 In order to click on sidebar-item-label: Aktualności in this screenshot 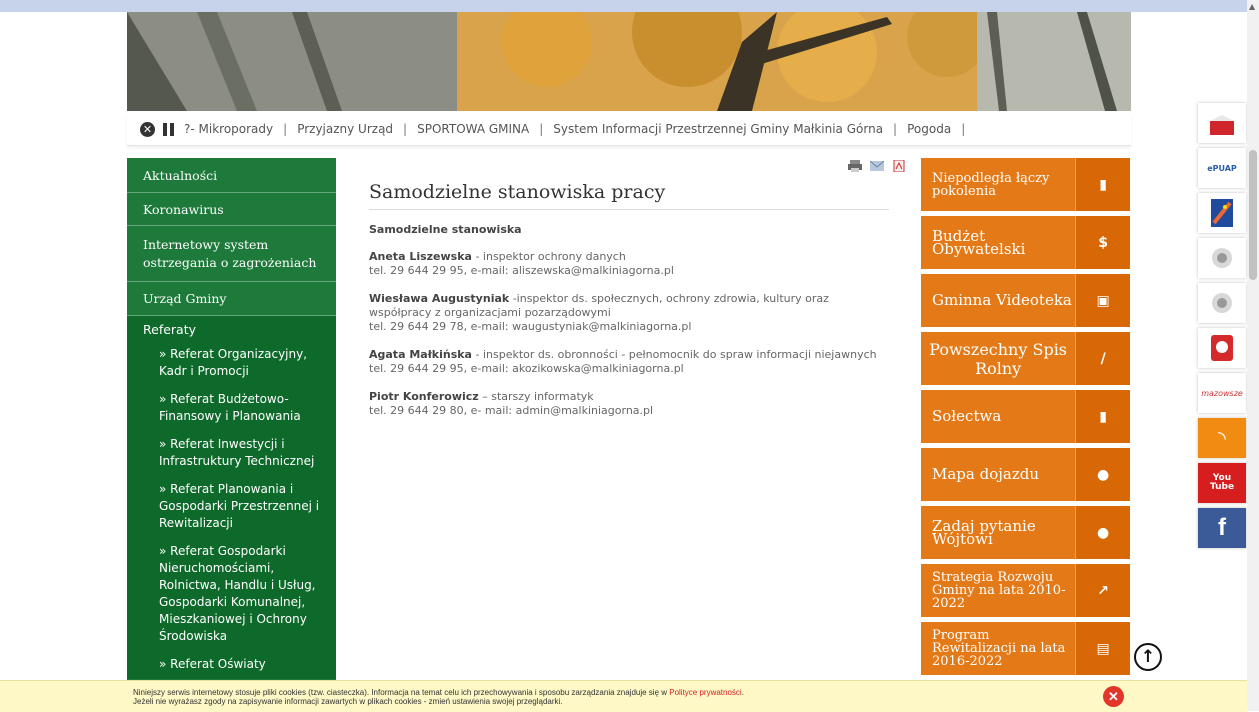, I will do `click(180, 175)`.